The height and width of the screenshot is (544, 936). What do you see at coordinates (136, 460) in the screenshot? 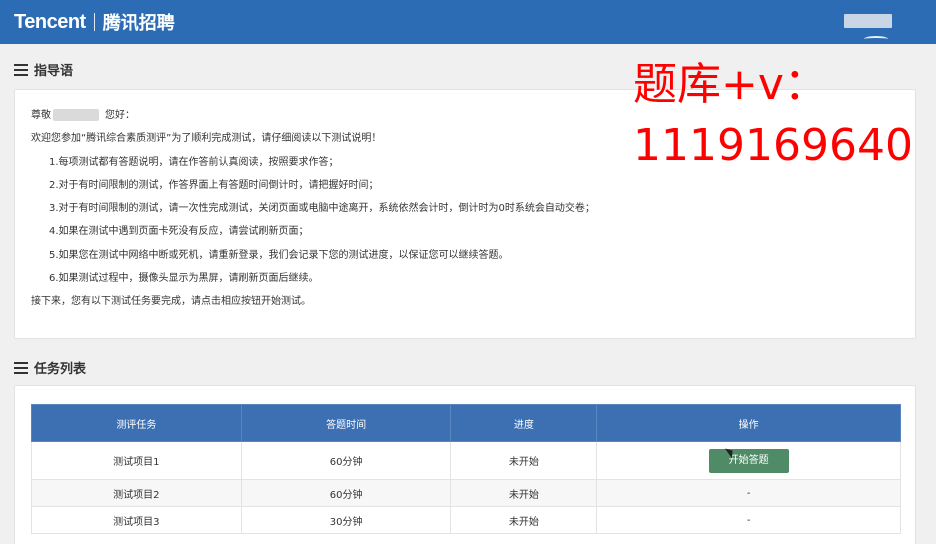
I see `task-name: 测试项目1` at bounding box center [136, 460].